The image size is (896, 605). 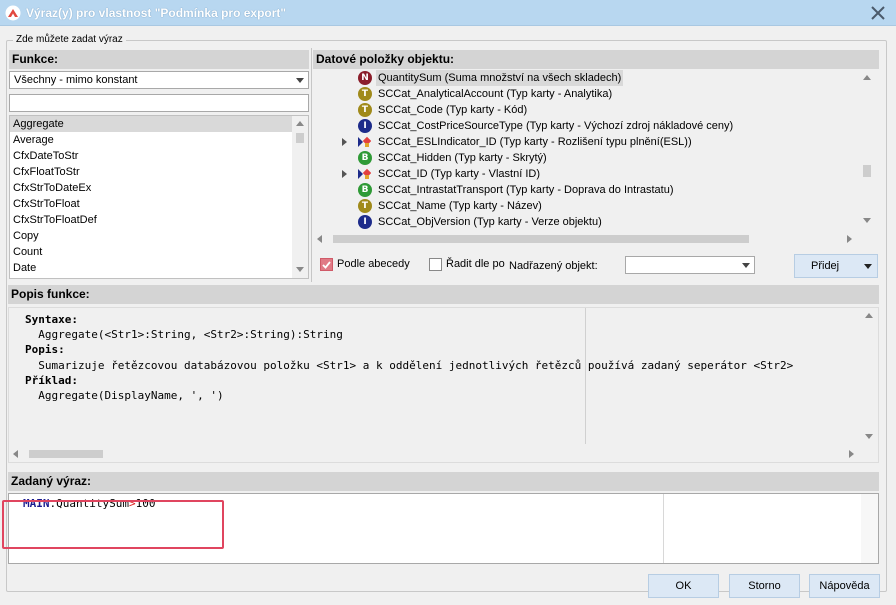 I want to click on description-hscrollbar, so click(x=435, y=454).